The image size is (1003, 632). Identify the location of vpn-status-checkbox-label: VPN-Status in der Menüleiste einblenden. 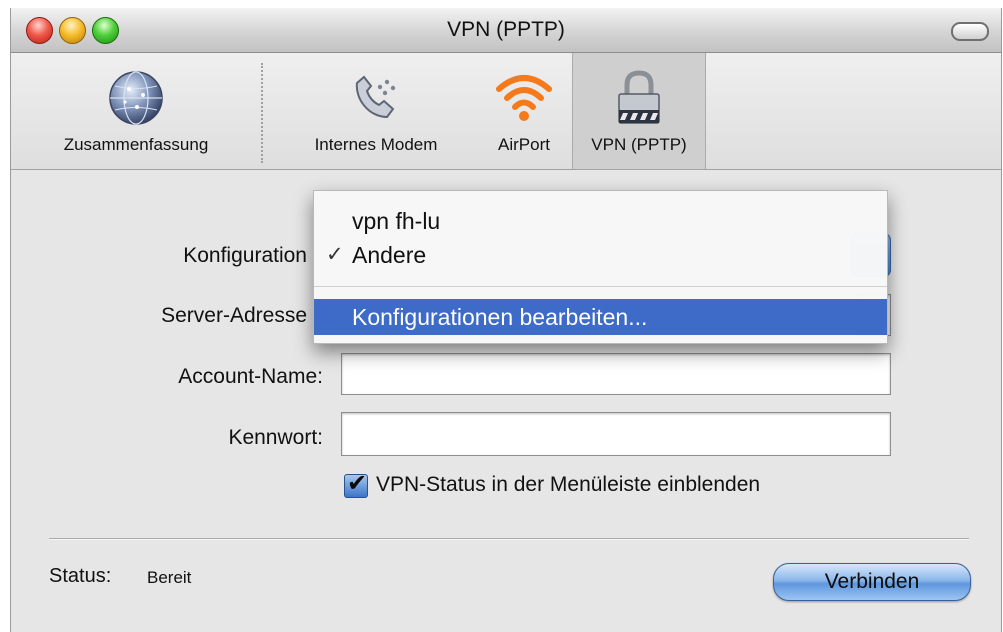
(568, 484).